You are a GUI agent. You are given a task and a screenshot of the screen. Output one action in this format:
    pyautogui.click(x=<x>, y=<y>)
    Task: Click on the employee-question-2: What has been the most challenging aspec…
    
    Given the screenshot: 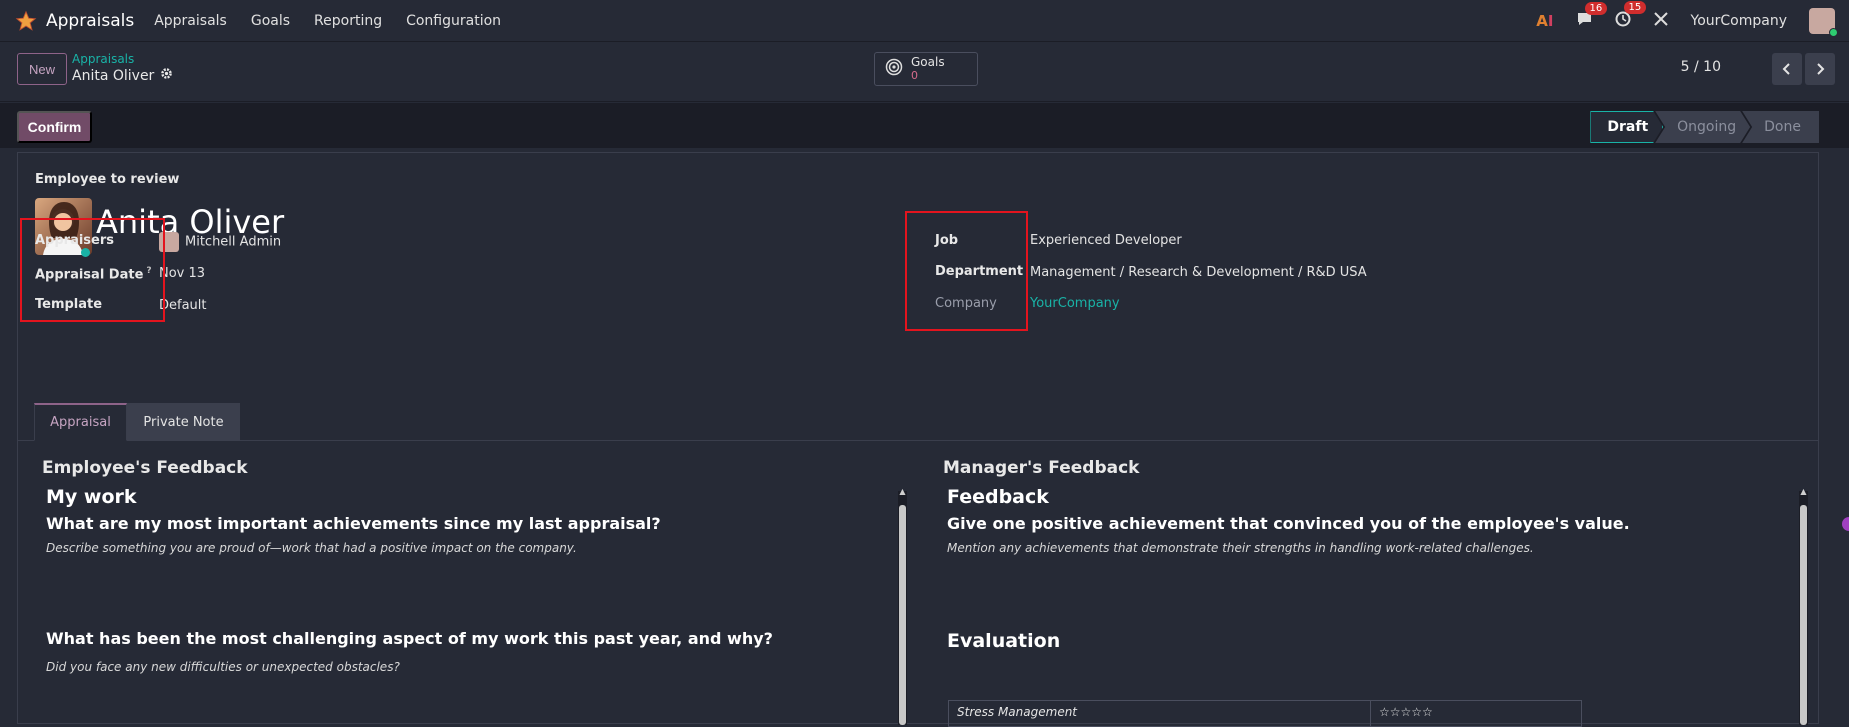 What is the action you would take?
    pyautogui.click(x=409, y=638)
    